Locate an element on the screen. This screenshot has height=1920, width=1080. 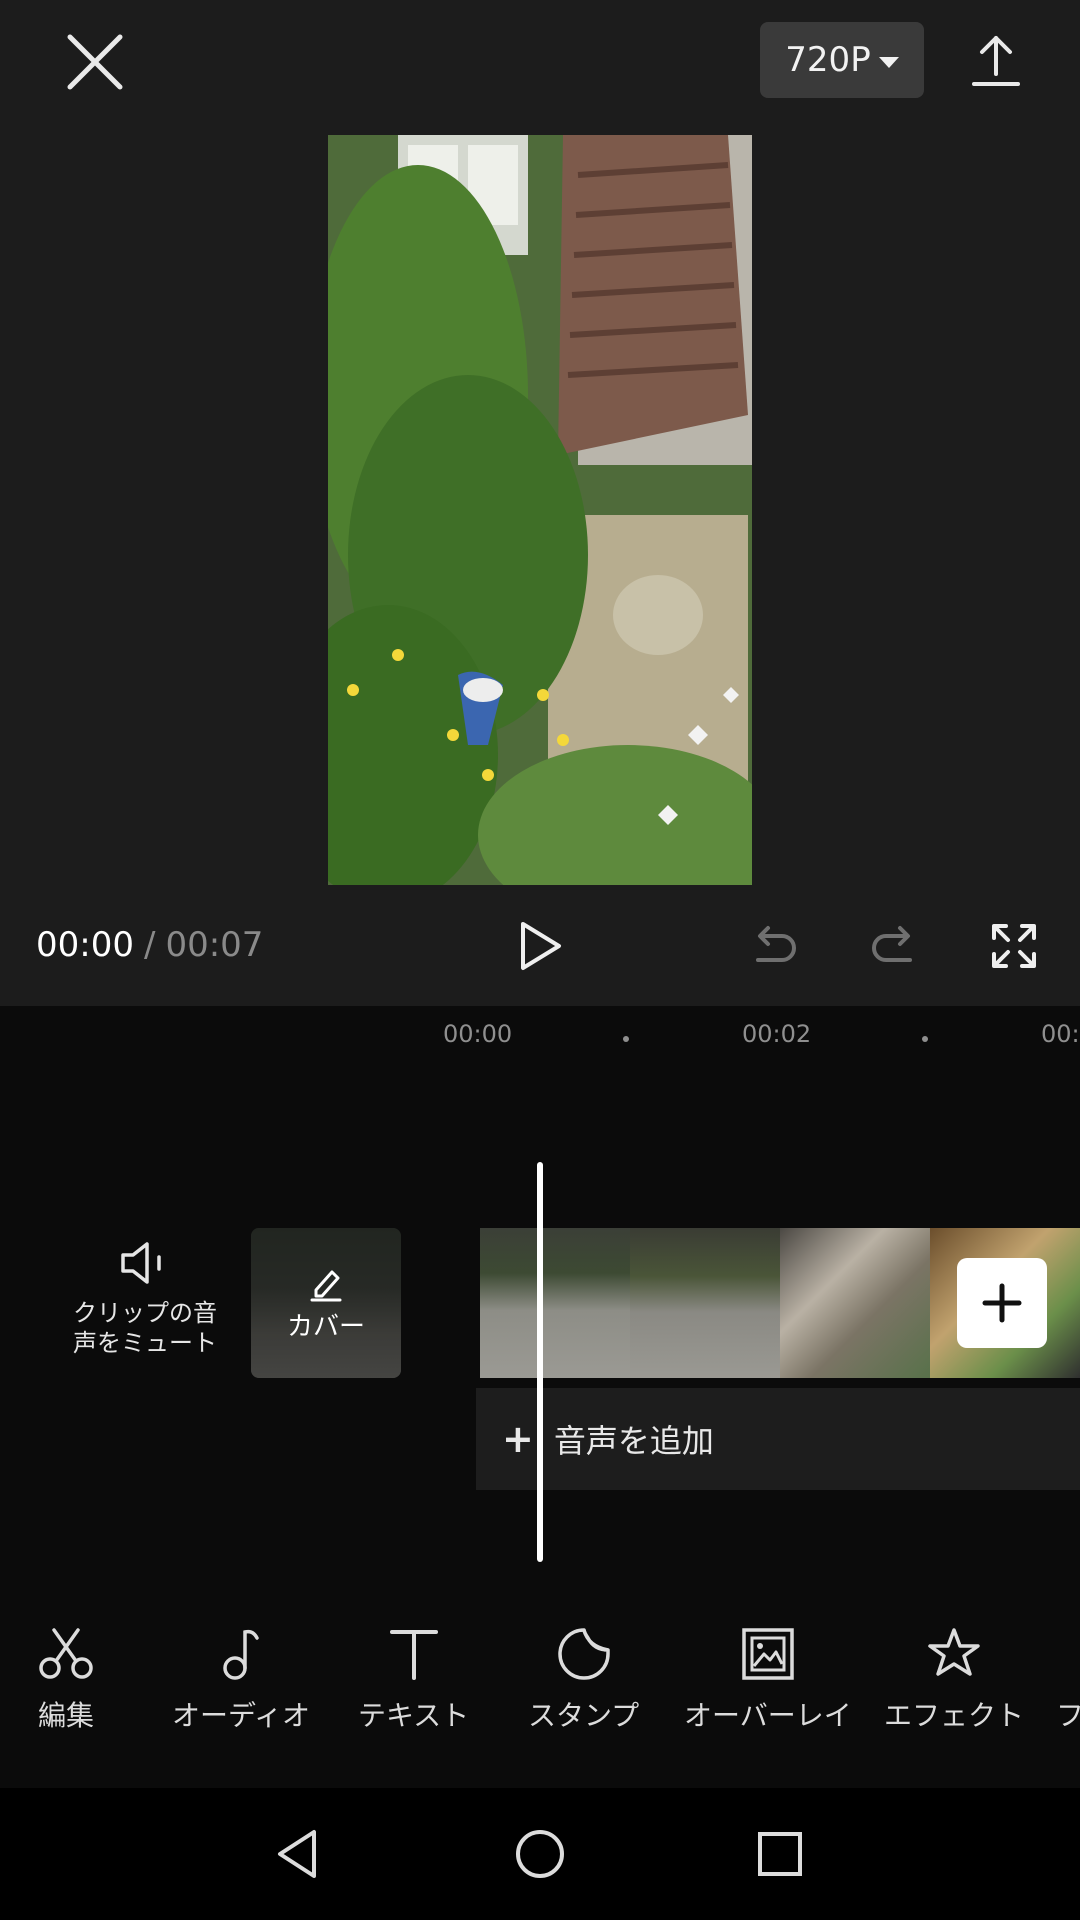
text-icon is located at coordinates (413, 1655).